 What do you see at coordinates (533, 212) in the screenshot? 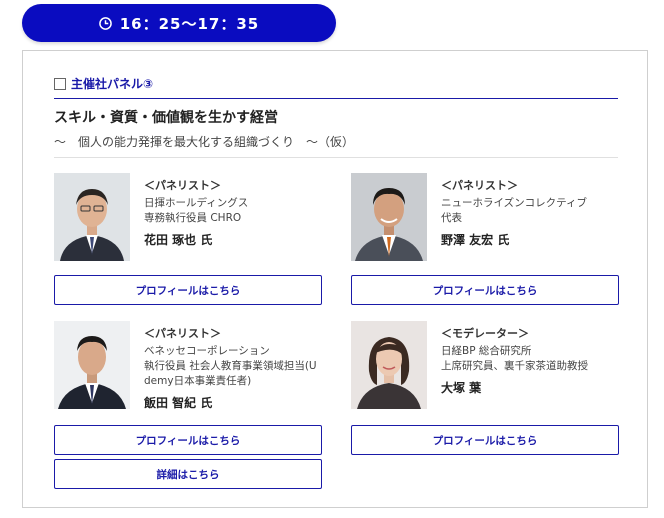
I see `person-info: ＜パネリスト＞ ニューホライズンコレクティブ 代表 野澤 友宏 氏` at bounding box center [533, 212].